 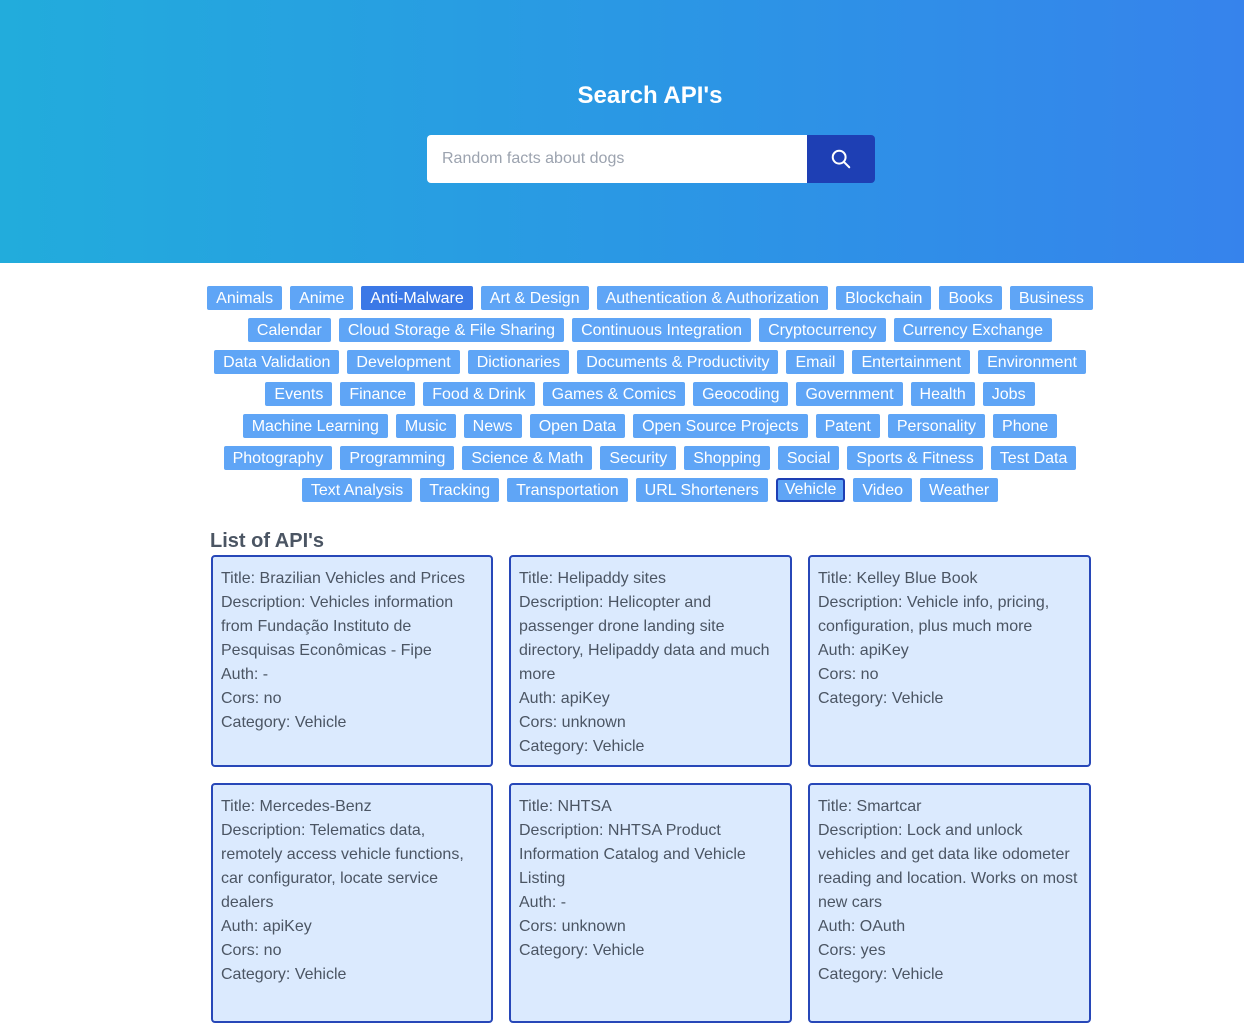 I want to click on category-tag: Food & Drink, so click(x=479, y=394).